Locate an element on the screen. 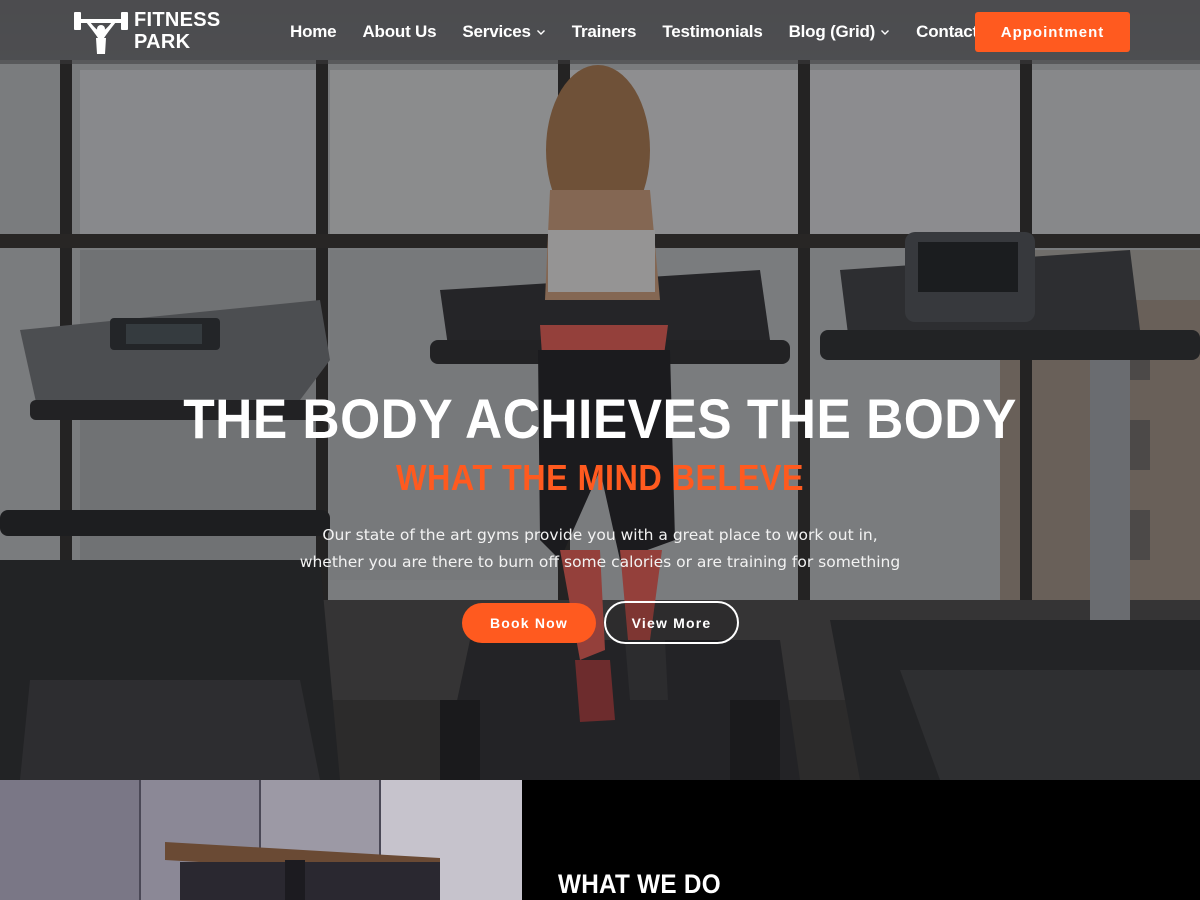 The image size is (1200, 900). nav-item-services: Services is located at coordinates (503, 32).